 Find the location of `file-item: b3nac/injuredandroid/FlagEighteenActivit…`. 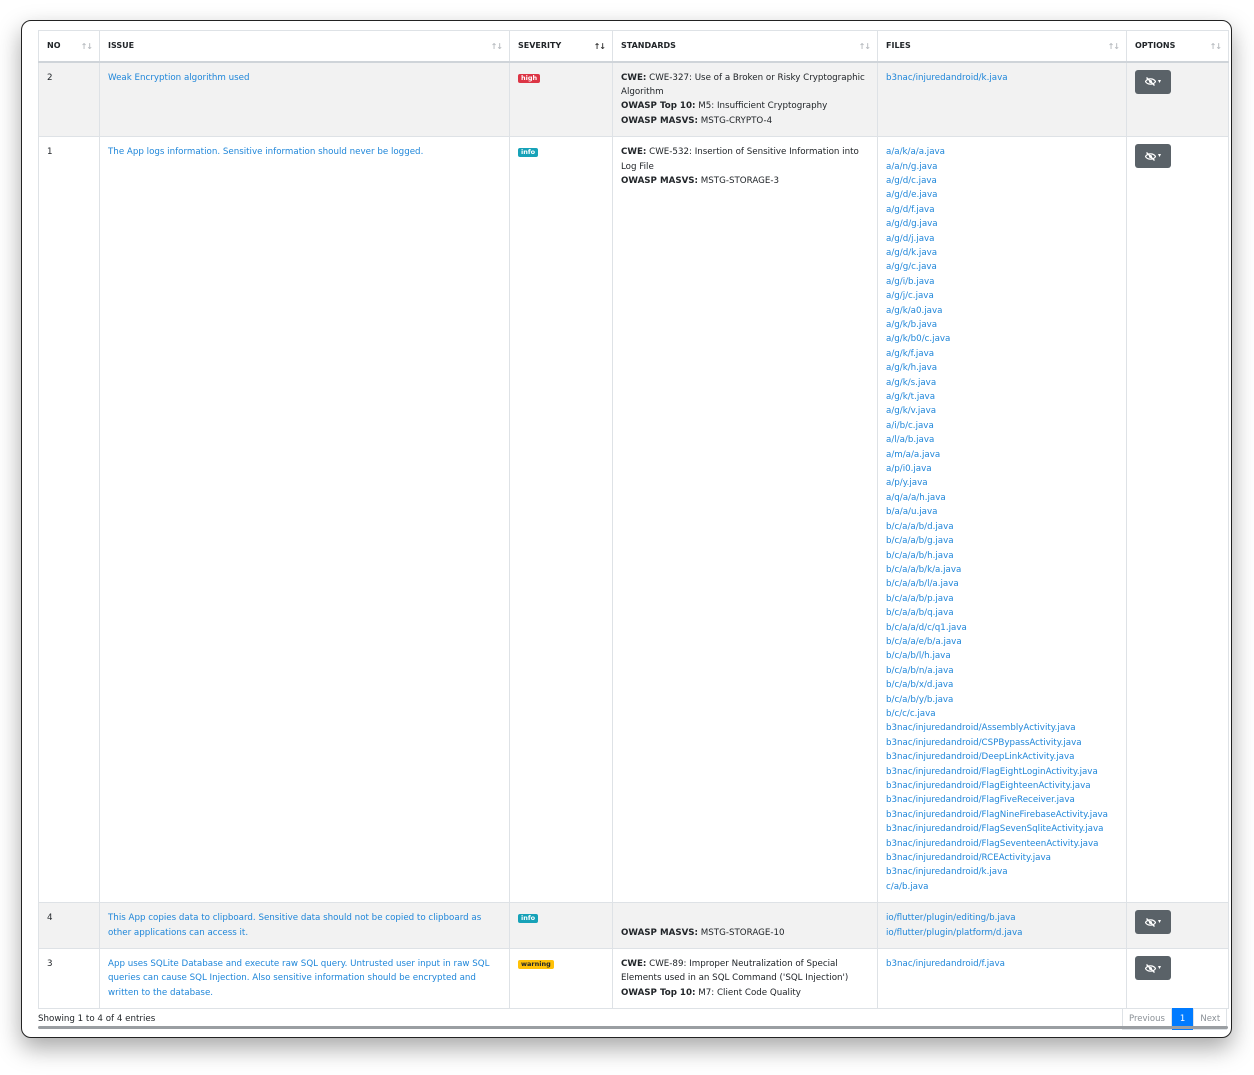

file-item: b3nac/injuredandroid/FlagEighteenActivit… is located at coordinates (1002, 786).